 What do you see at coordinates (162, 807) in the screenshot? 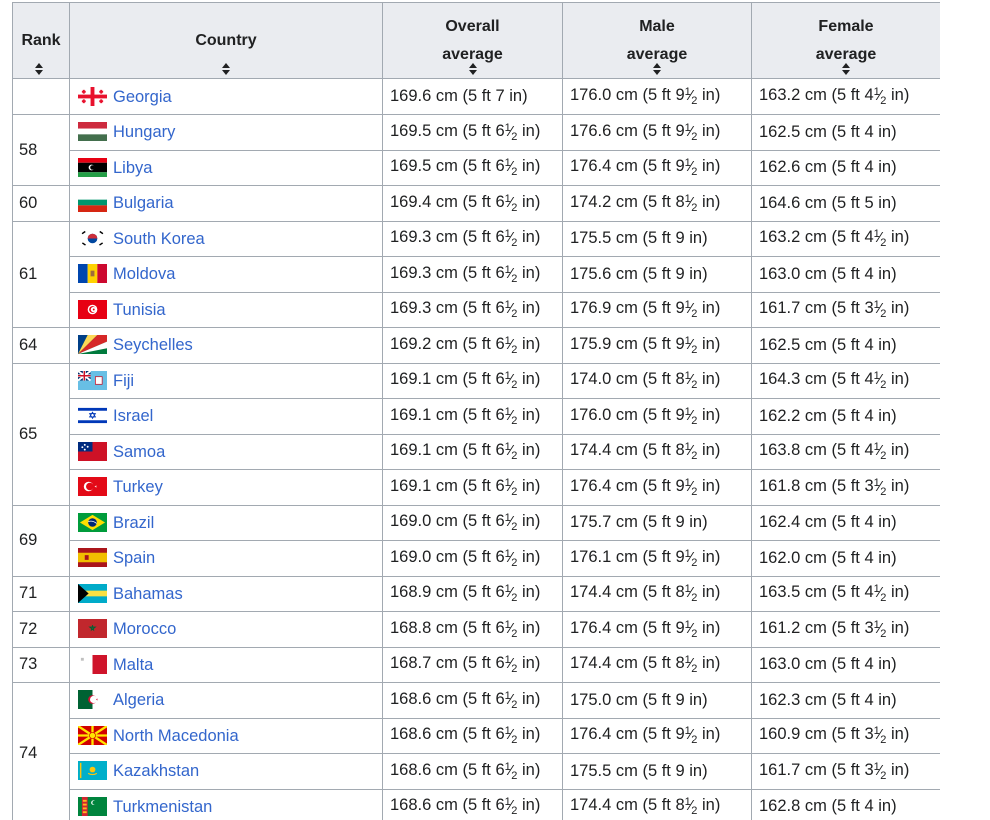
I see `country-link: Turkmenistan` at bounding box center [162, 807].